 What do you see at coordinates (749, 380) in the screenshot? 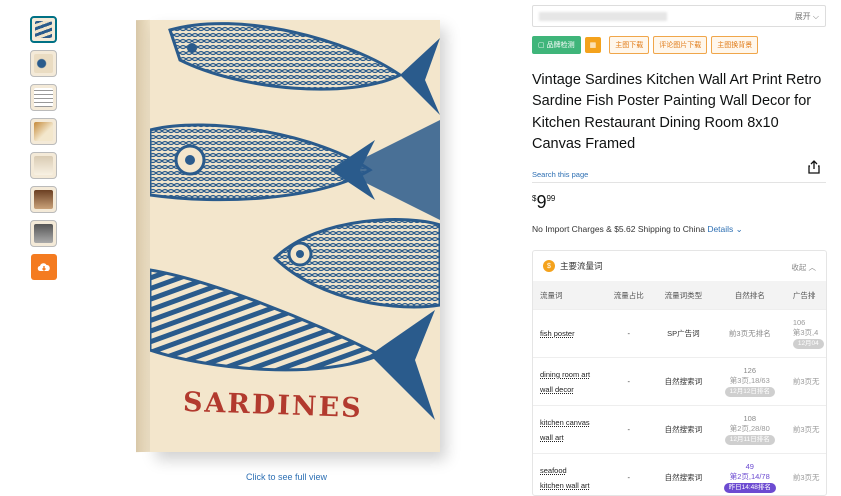
I see `natural-rank-page: 第3页,18/63` at bounding box center [749, 380].